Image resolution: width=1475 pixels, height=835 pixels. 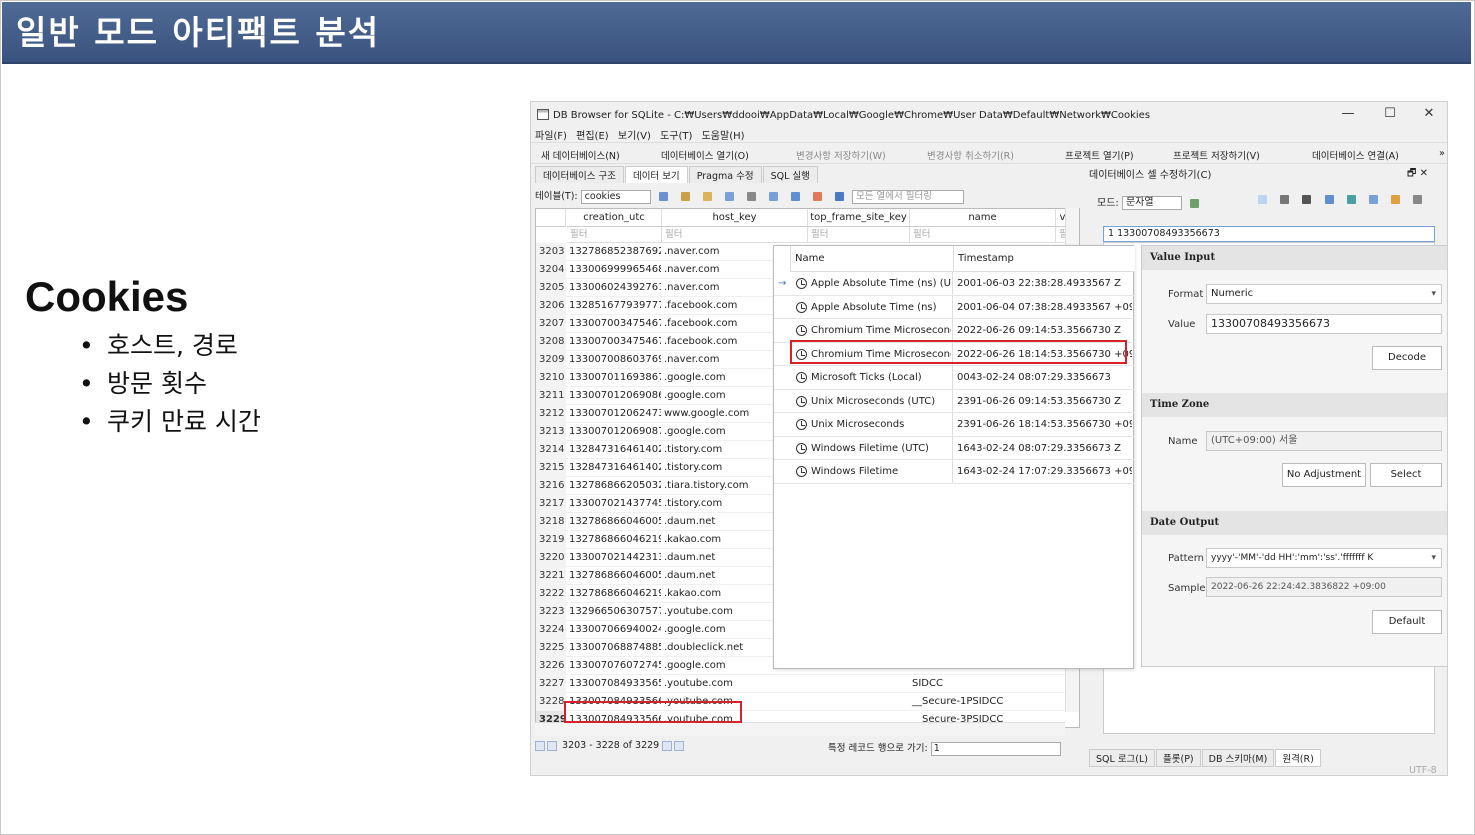 I want to click on clear-sort-icon, so click(x=707, y=196).